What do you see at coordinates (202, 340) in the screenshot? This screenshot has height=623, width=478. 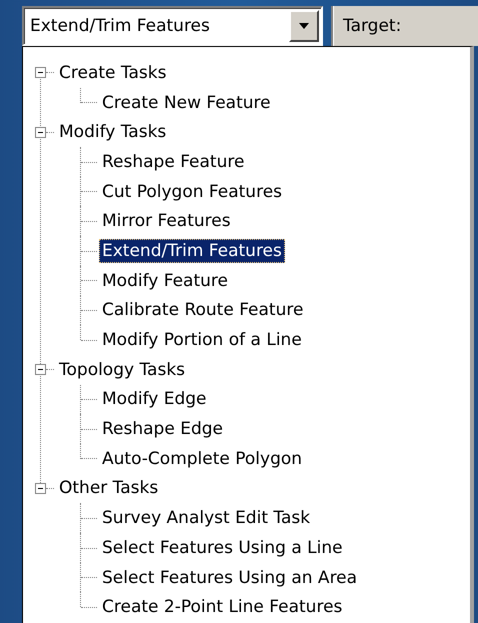 I see `tree-item: Modify Portion of a Line` at bounding box center [202, 340].